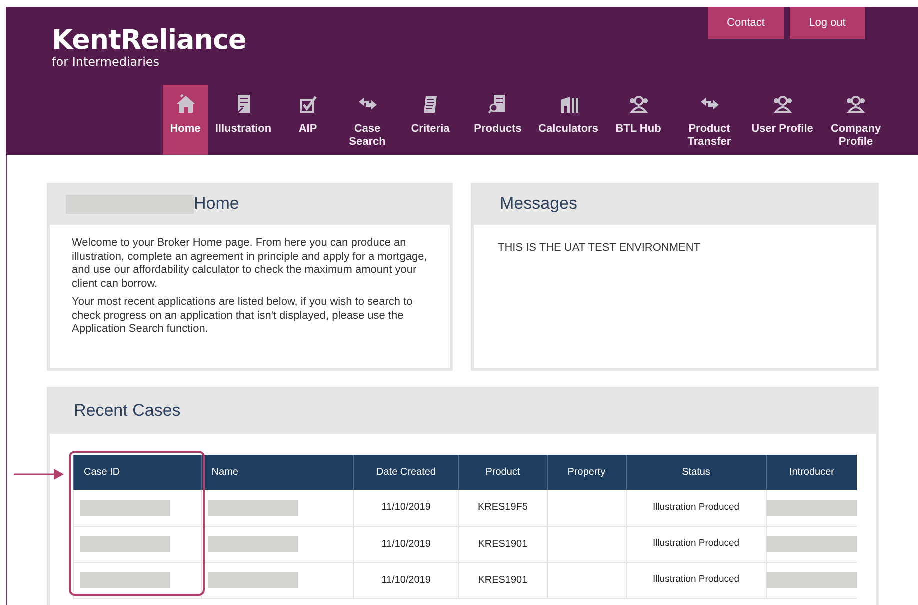 The image size is (918, 605). I want to click on nav-tab: Illustration, so click(243, 120).